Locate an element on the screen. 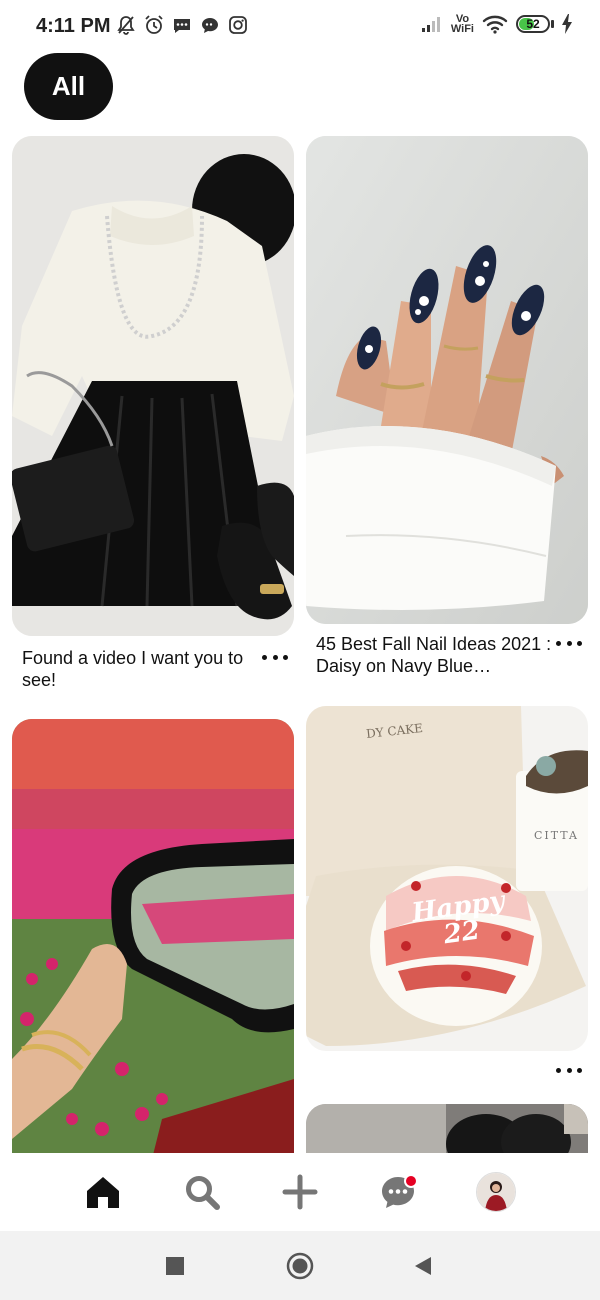 Image resolution: width=600 pixels, height=1300 pixels. battery-indicator: 52 is located at coordinates (533, 24).